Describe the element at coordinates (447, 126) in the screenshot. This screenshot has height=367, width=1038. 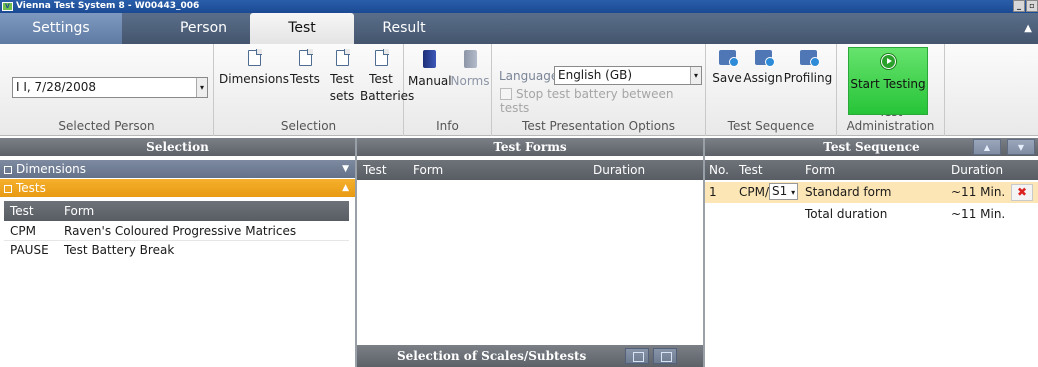
I see `group-label: Info` at that location.